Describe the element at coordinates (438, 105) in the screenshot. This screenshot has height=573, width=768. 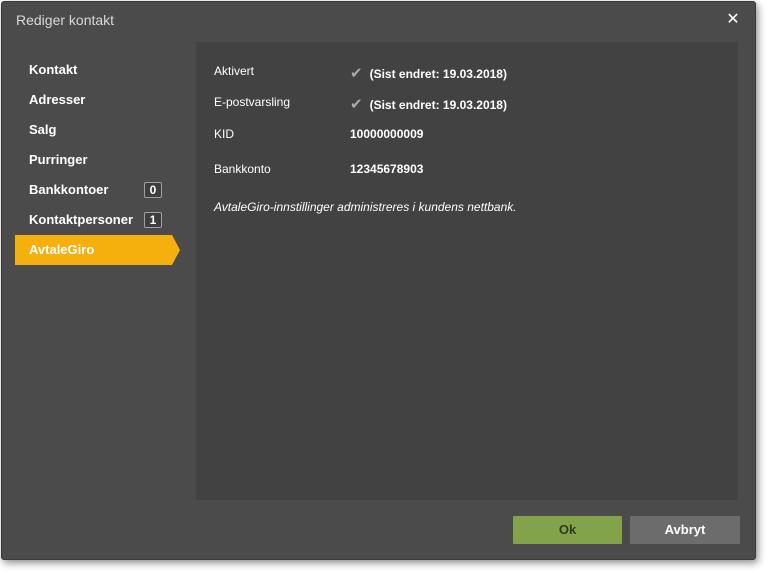
I see `epostvarsling-status: (Sist endret: 19.03.2018)` at that location.